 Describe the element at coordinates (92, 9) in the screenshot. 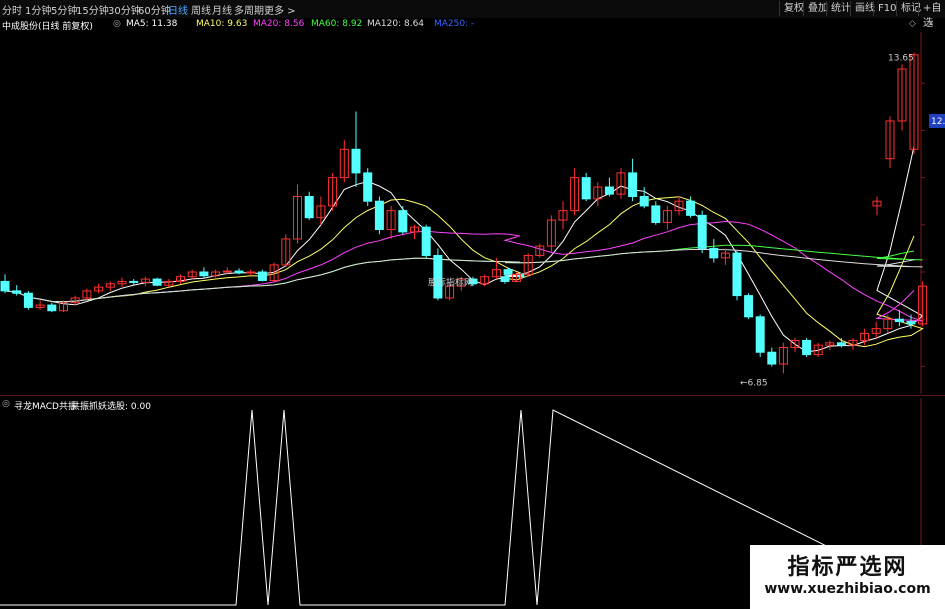

I see `period-tab-3: 15分钟` at that location.